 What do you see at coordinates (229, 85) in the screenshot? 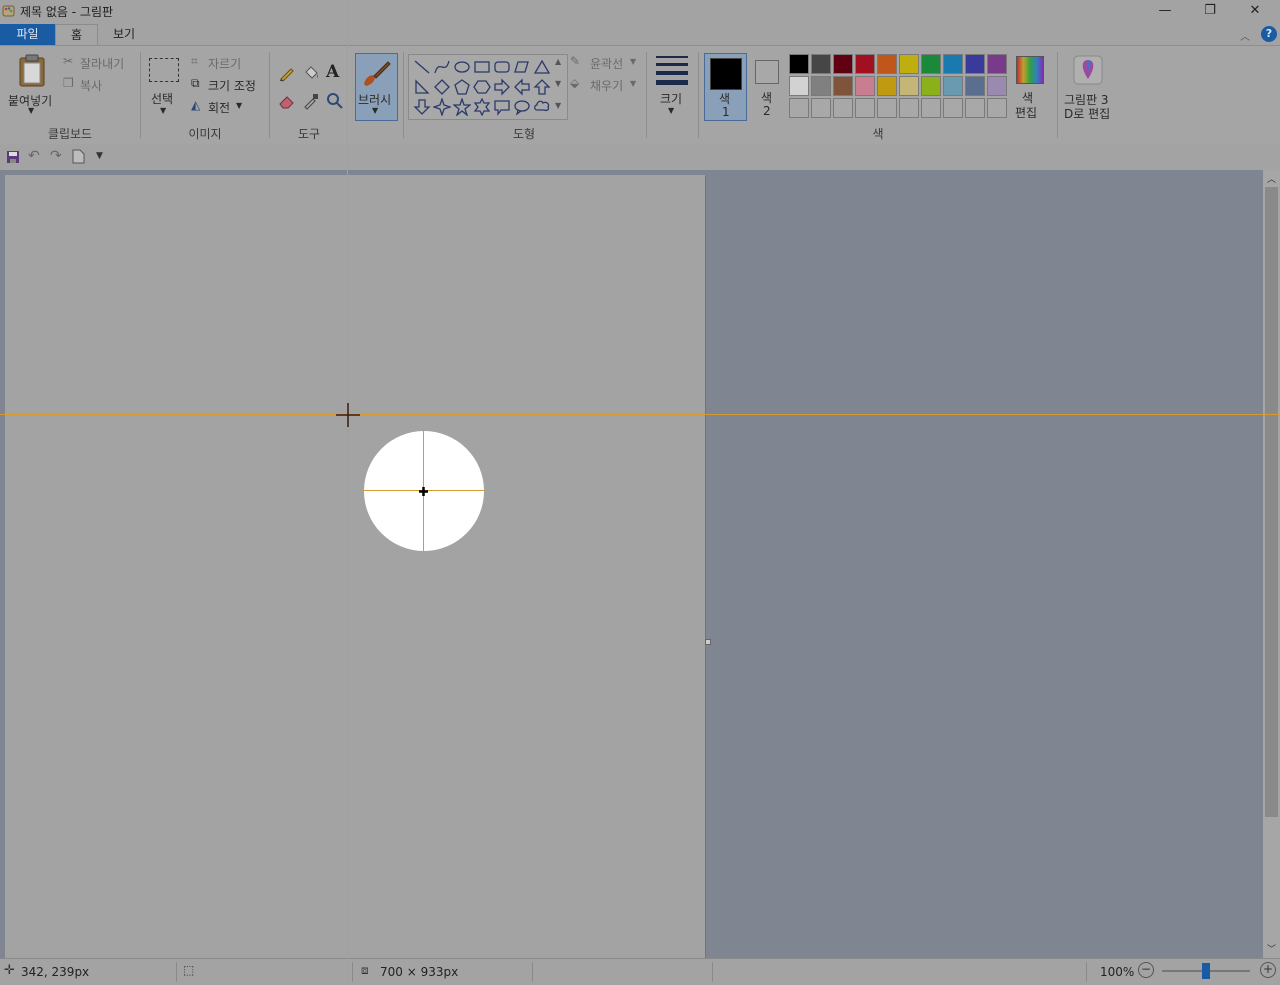
I see `resize-button: ⧉ 크기 조정` at bounding box center [229, 85].